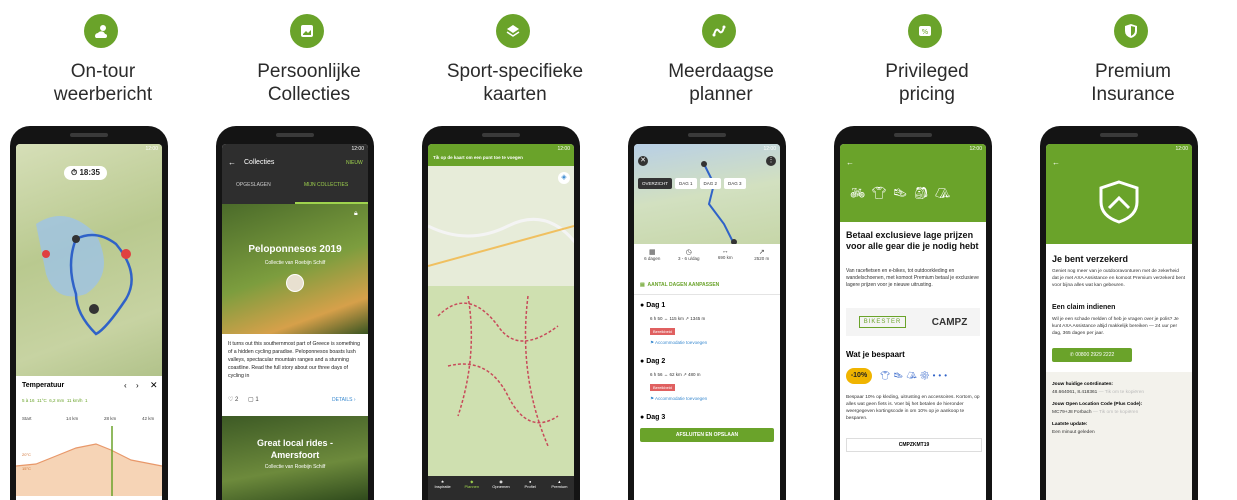 Image resolution: width=1237 pixels, height=500 pixels. I want to click on tab-saved: OPGESLAGEN, so click(253, 185).